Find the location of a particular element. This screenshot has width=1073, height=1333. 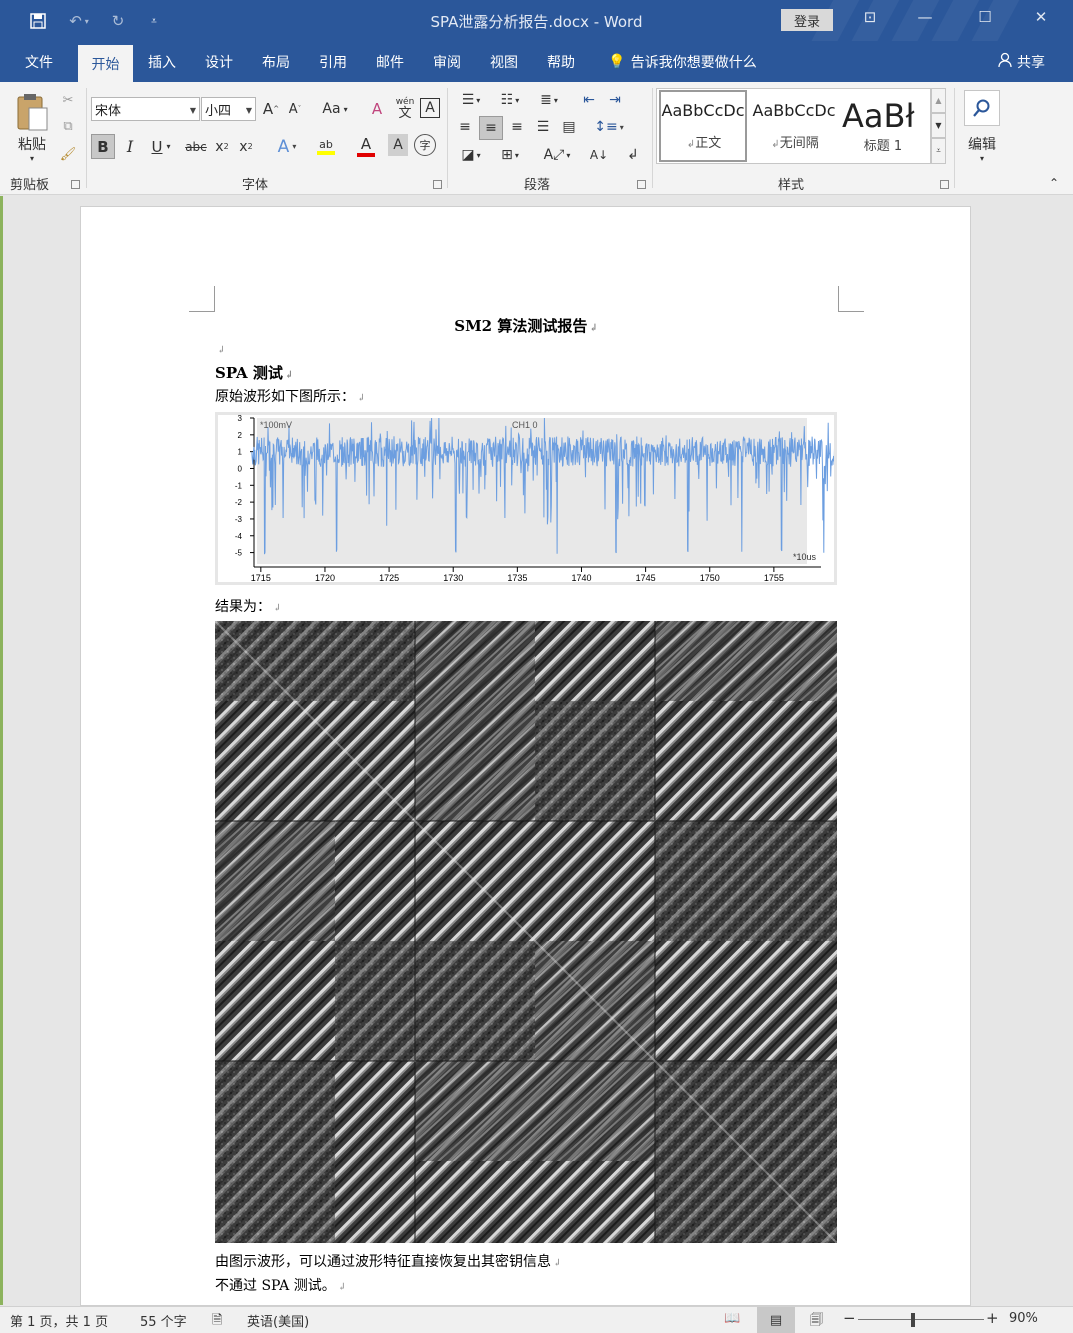

line-spacing-icon: ↕≡ ▾ is located at coordinates (609, 127).